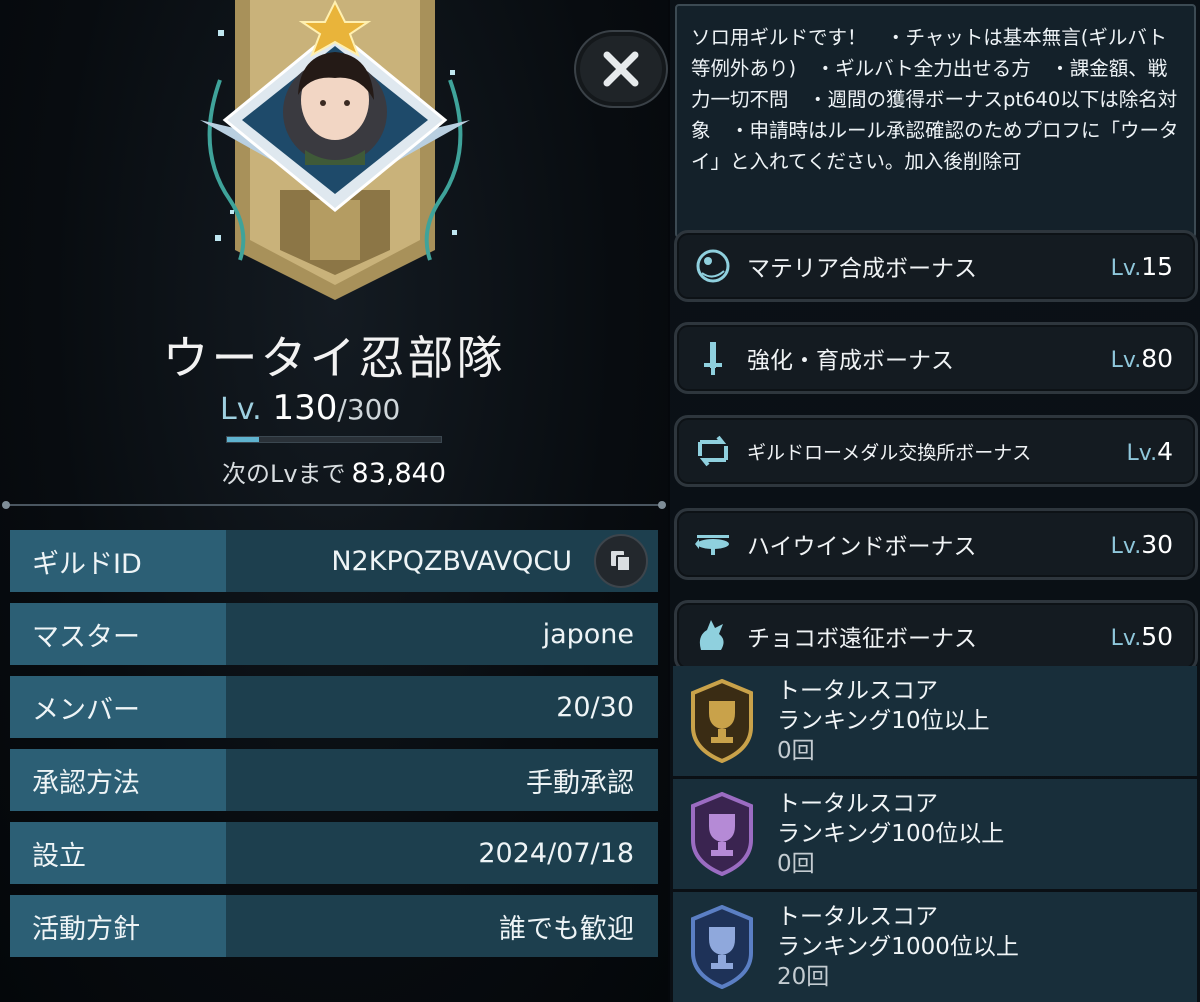 The height and width of the screenshot is (1002, 1200). I want to click on next-level-value: 83,840, so click(399, 473).